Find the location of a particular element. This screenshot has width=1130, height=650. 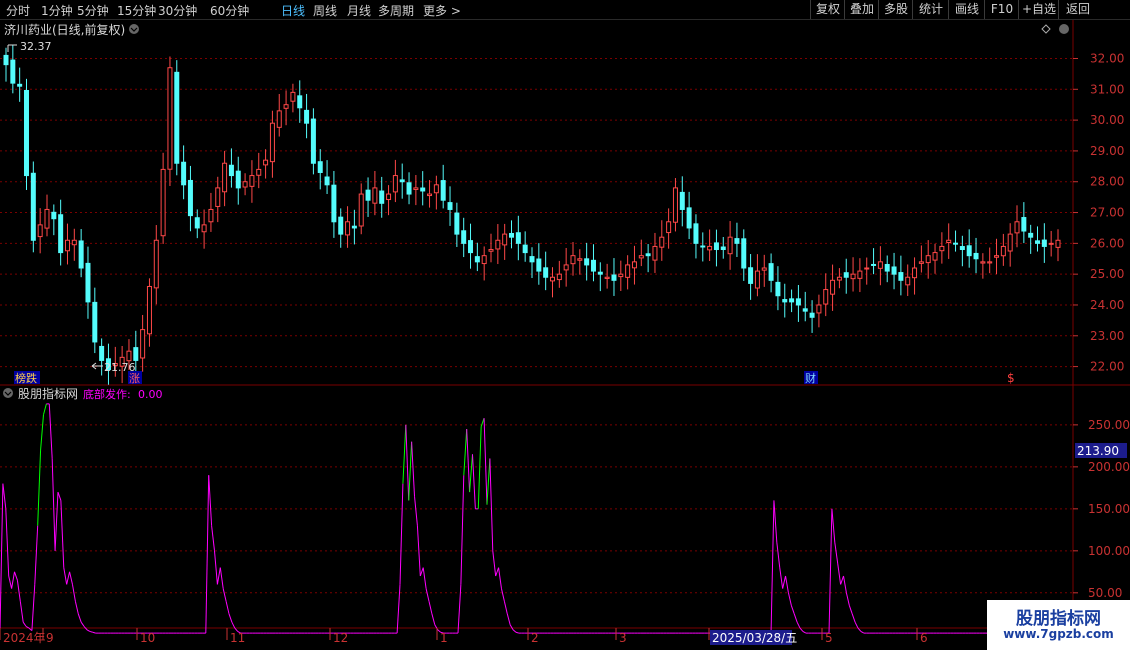

price-tick-label: 24.00 is located at coordinates (1107, 305).